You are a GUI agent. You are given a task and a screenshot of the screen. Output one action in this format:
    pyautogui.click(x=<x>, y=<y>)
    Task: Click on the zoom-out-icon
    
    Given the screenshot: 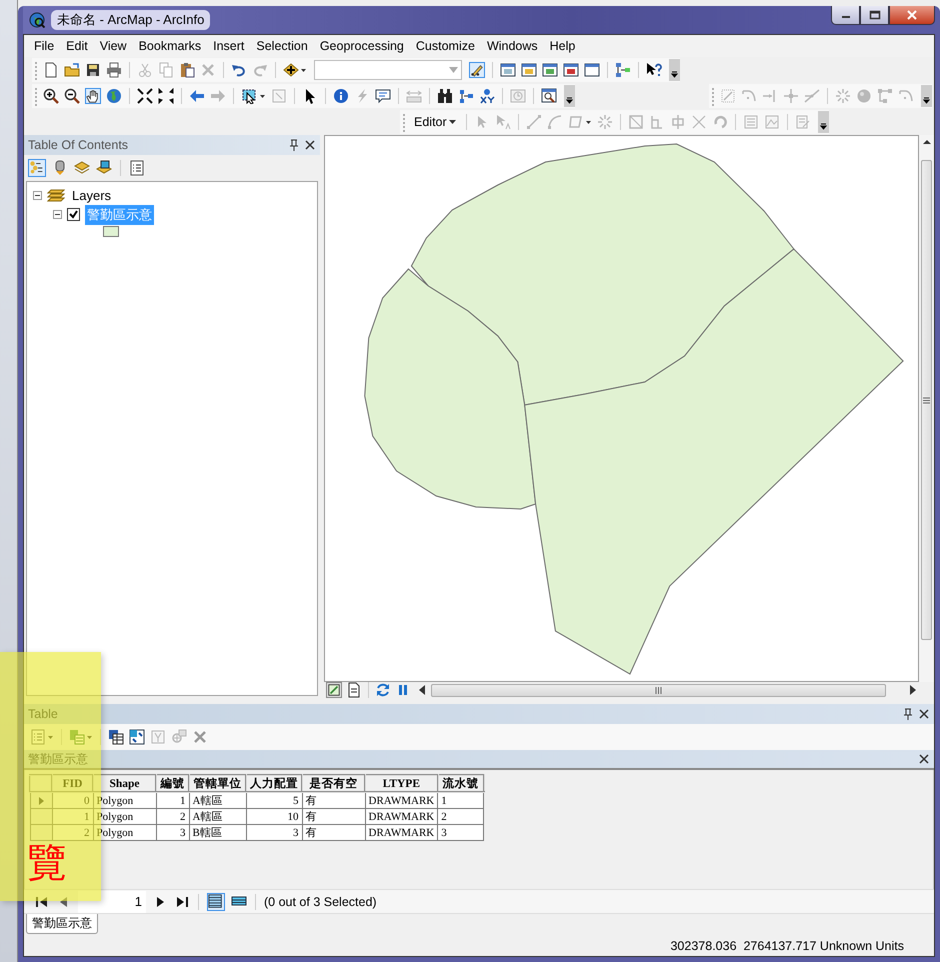 What is the action you would take?
    pyautogui.click(x=72, y=96)
    